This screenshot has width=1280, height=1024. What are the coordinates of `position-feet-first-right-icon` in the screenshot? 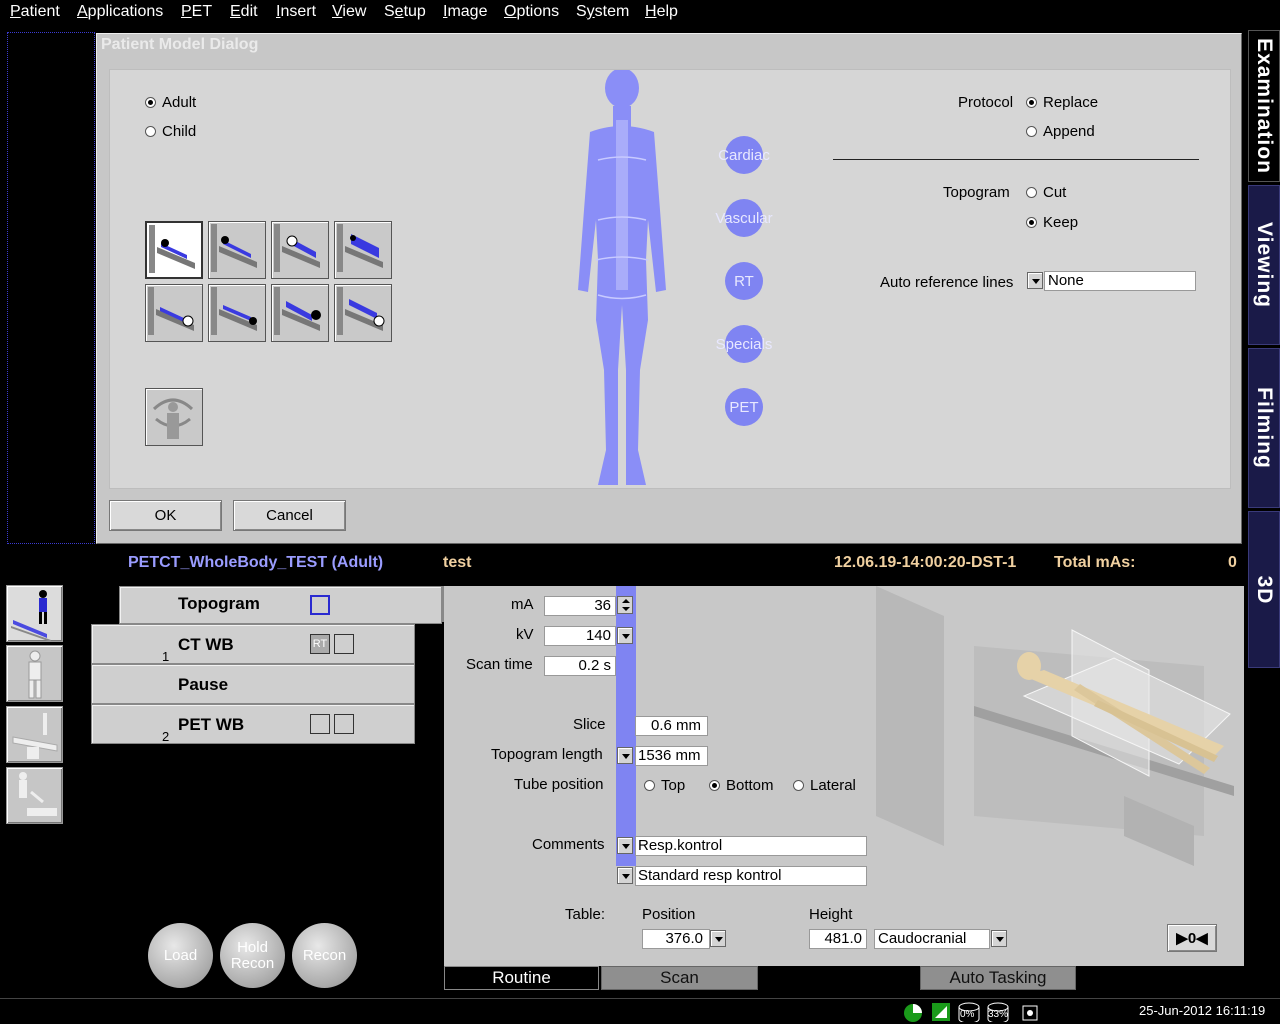 It's located at (363, 313).